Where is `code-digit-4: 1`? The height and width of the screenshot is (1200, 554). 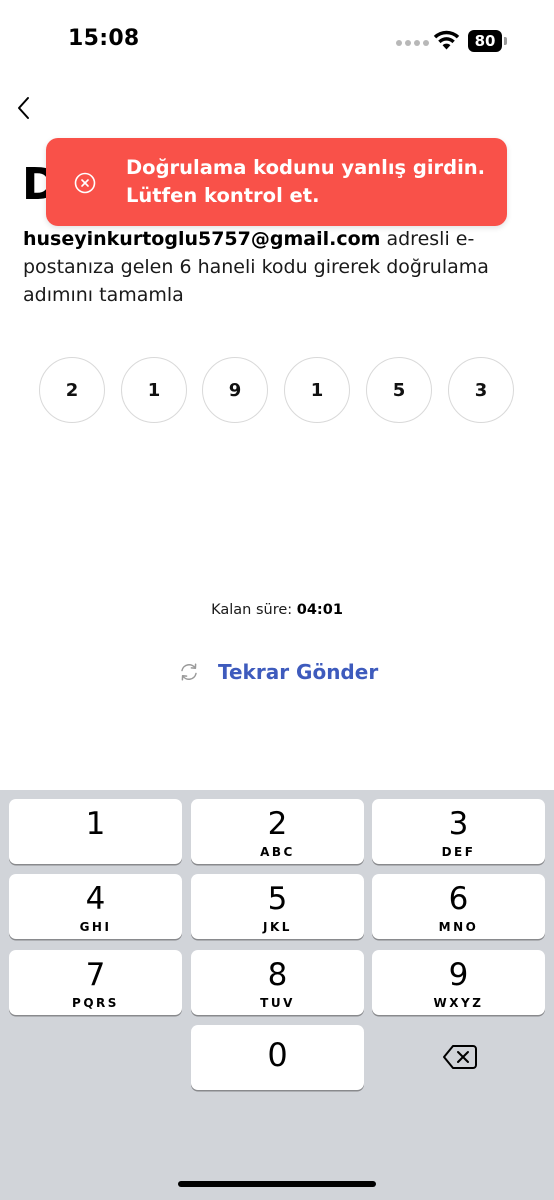
code-digit-4: 1 is located at coordinates (317, 390).